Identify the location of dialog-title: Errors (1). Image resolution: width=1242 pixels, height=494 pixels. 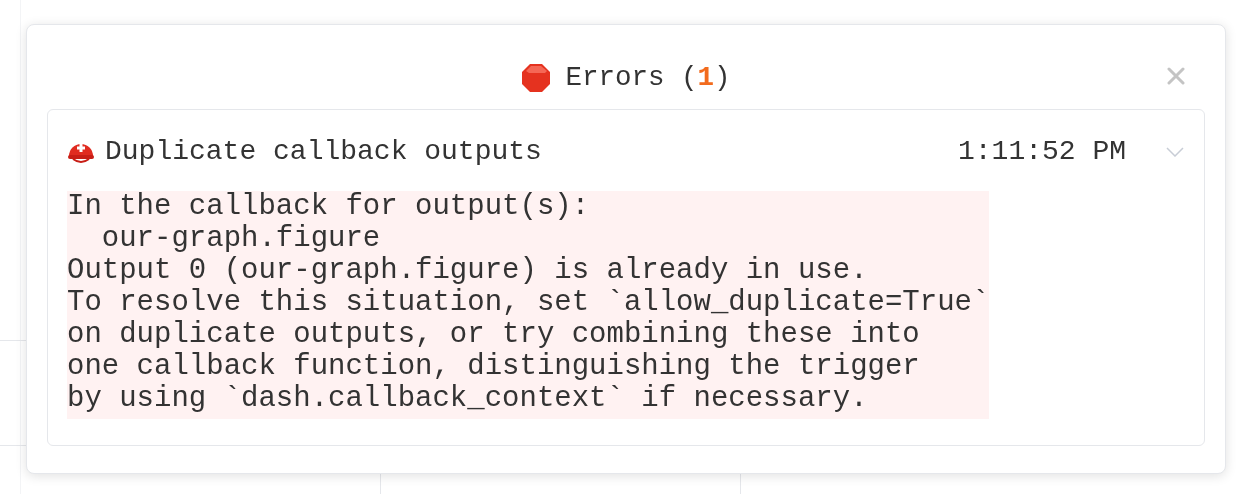
(648, 78).